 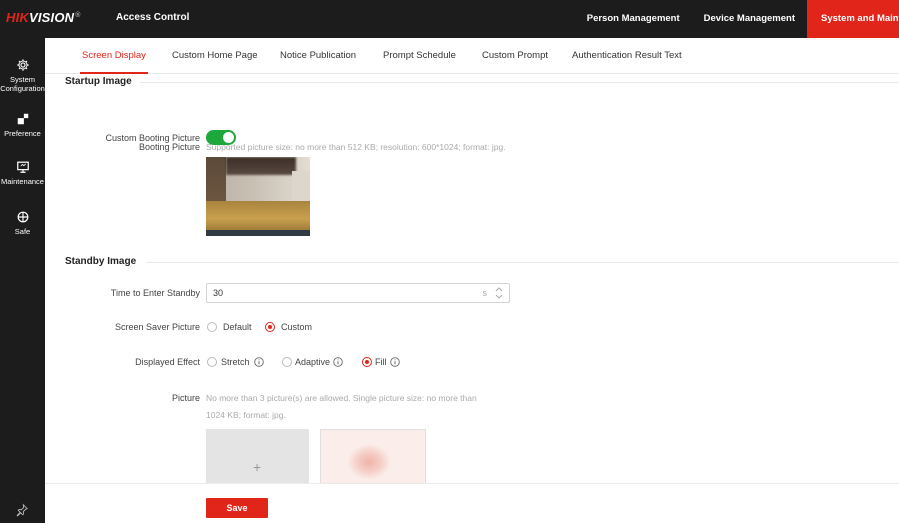 What do you see at coordinates (318, 56) in the screenshot?
I see `tab-notice-publication: Notice Publication` at bounding box center [318, 56].